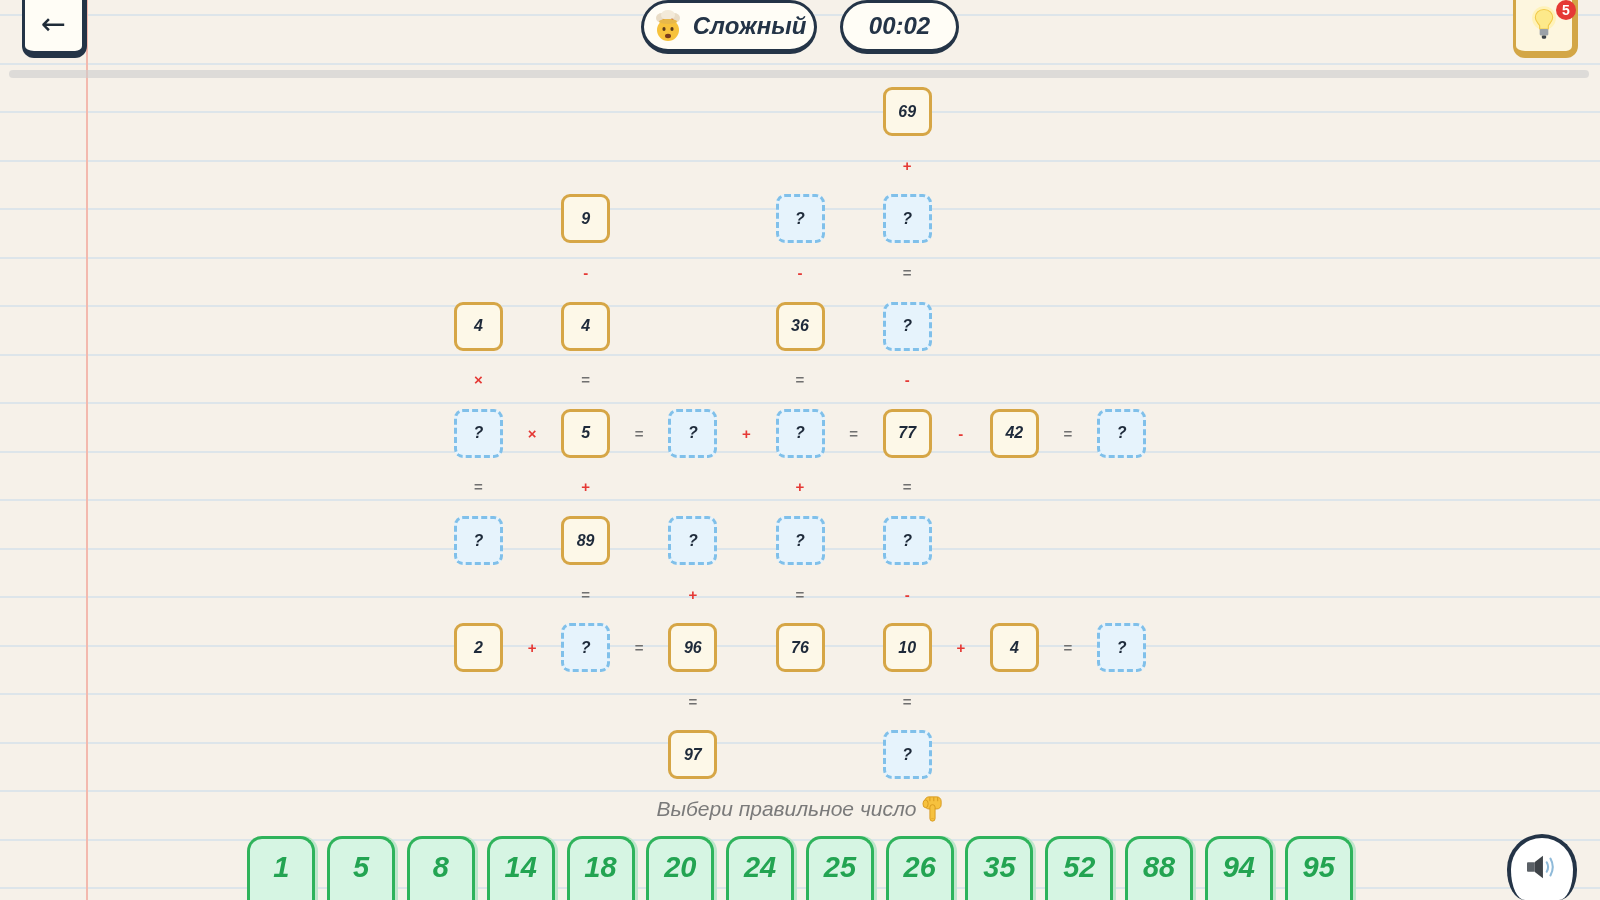 The image size is (1600, 900). Describe the element at coordinates (693, 648) in the screenshot. I see `number-tile: 96` at that location.